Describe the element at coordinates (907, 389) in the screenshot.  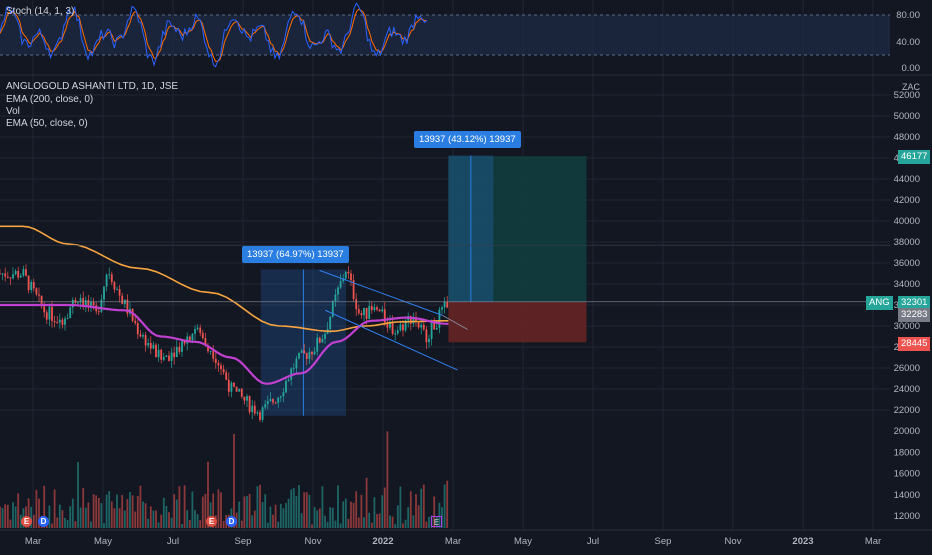
I see `price-tick-label: 24000` at that location.